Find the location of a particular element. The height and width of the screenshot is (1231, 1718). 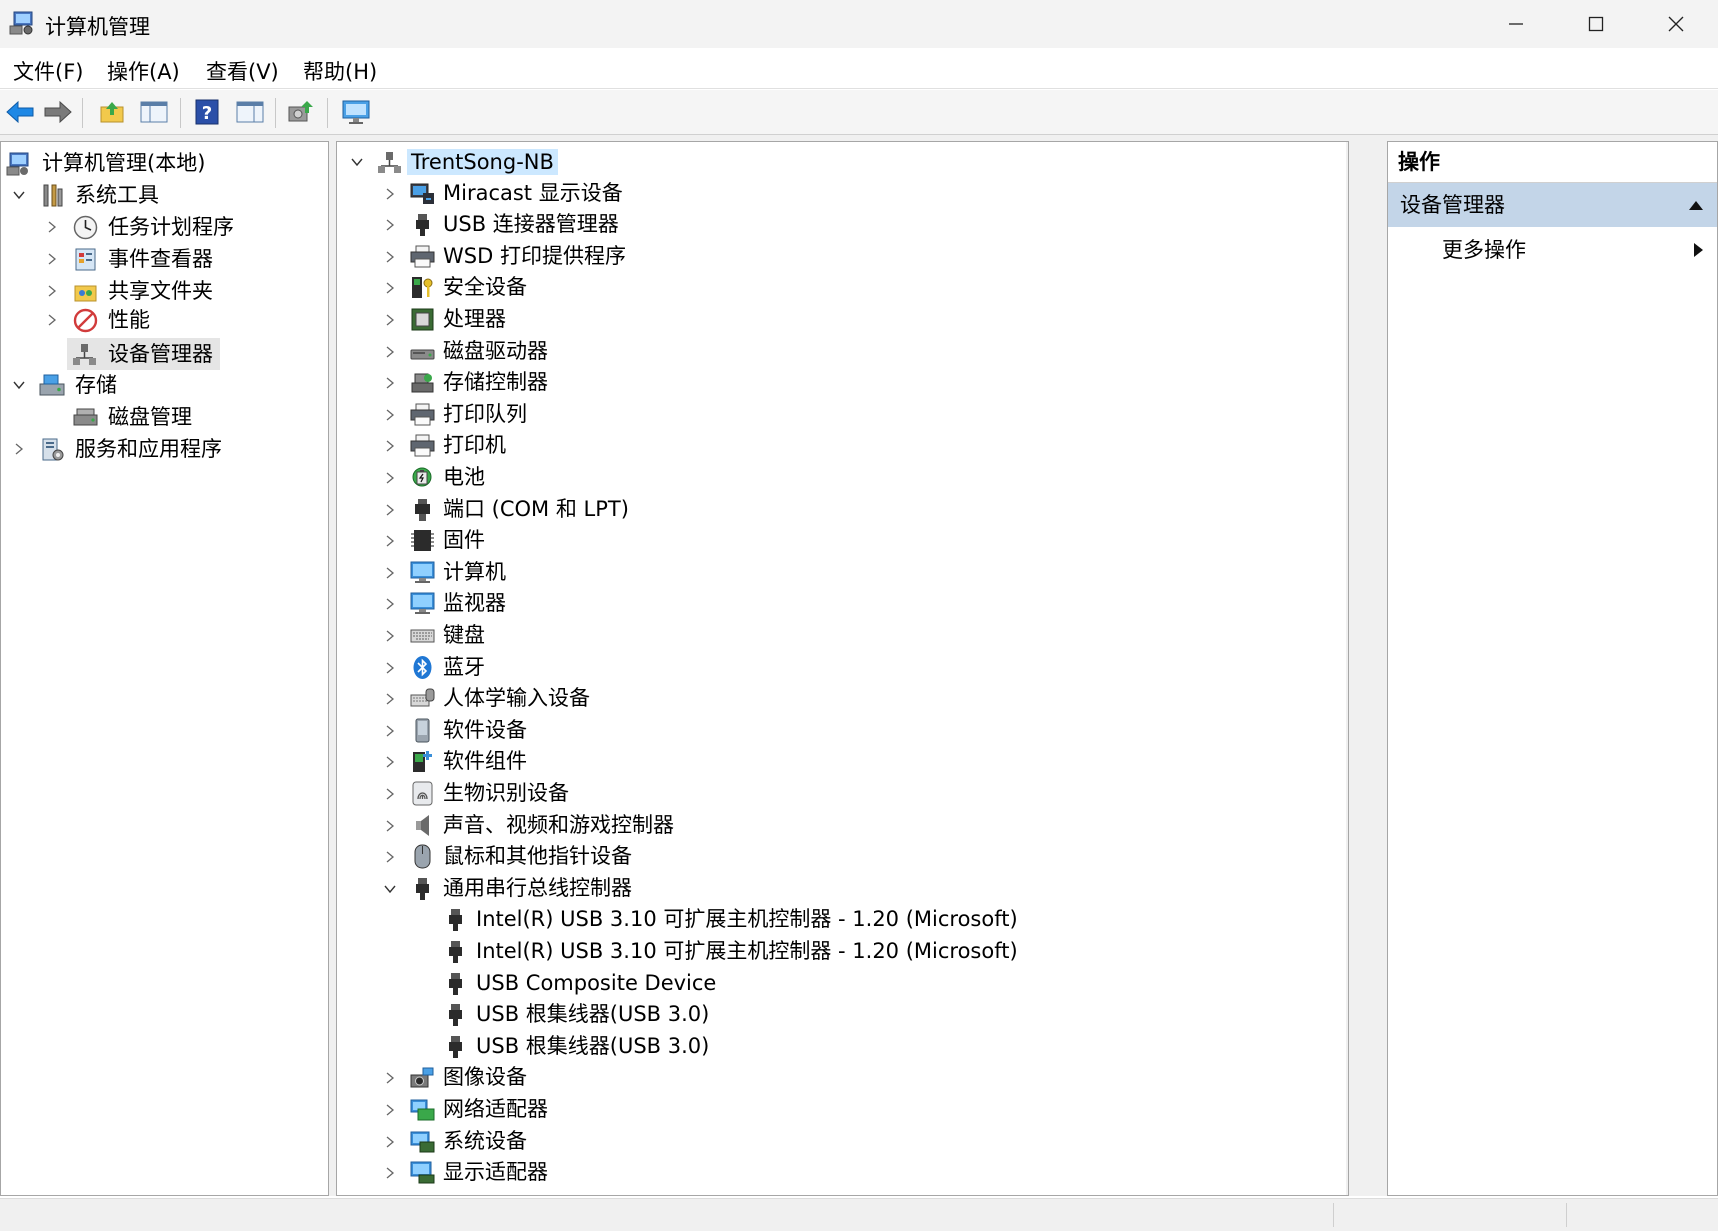

tree-item-disk-management: 磁盘管理 is located at coordinates (164, 417).